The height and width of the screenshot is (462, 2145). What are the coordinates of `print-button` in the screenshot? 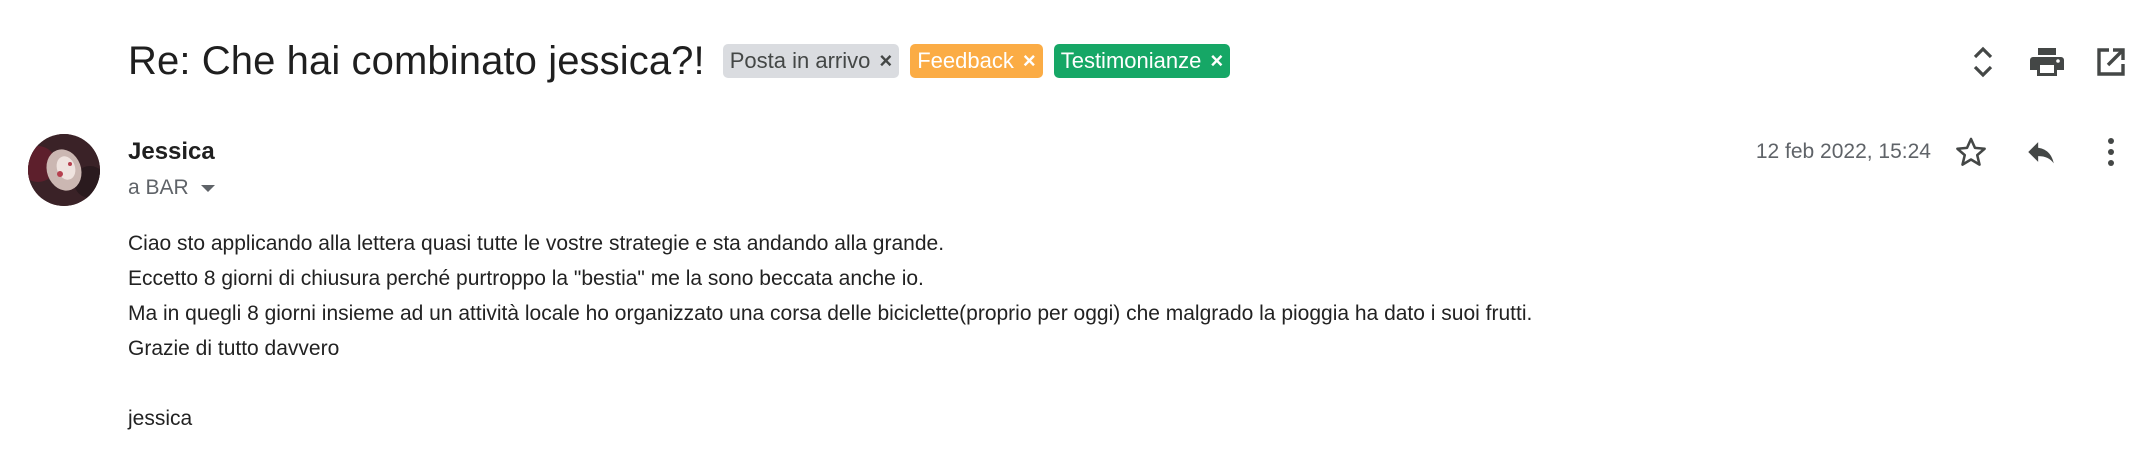 It's located at (2047, 62).